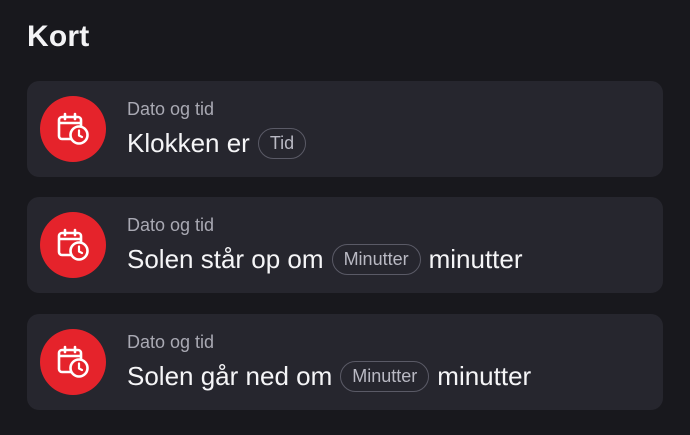 The width and height of the screenshot is (690, 435). I want to click on page-title: Kort, so click(58, 36).